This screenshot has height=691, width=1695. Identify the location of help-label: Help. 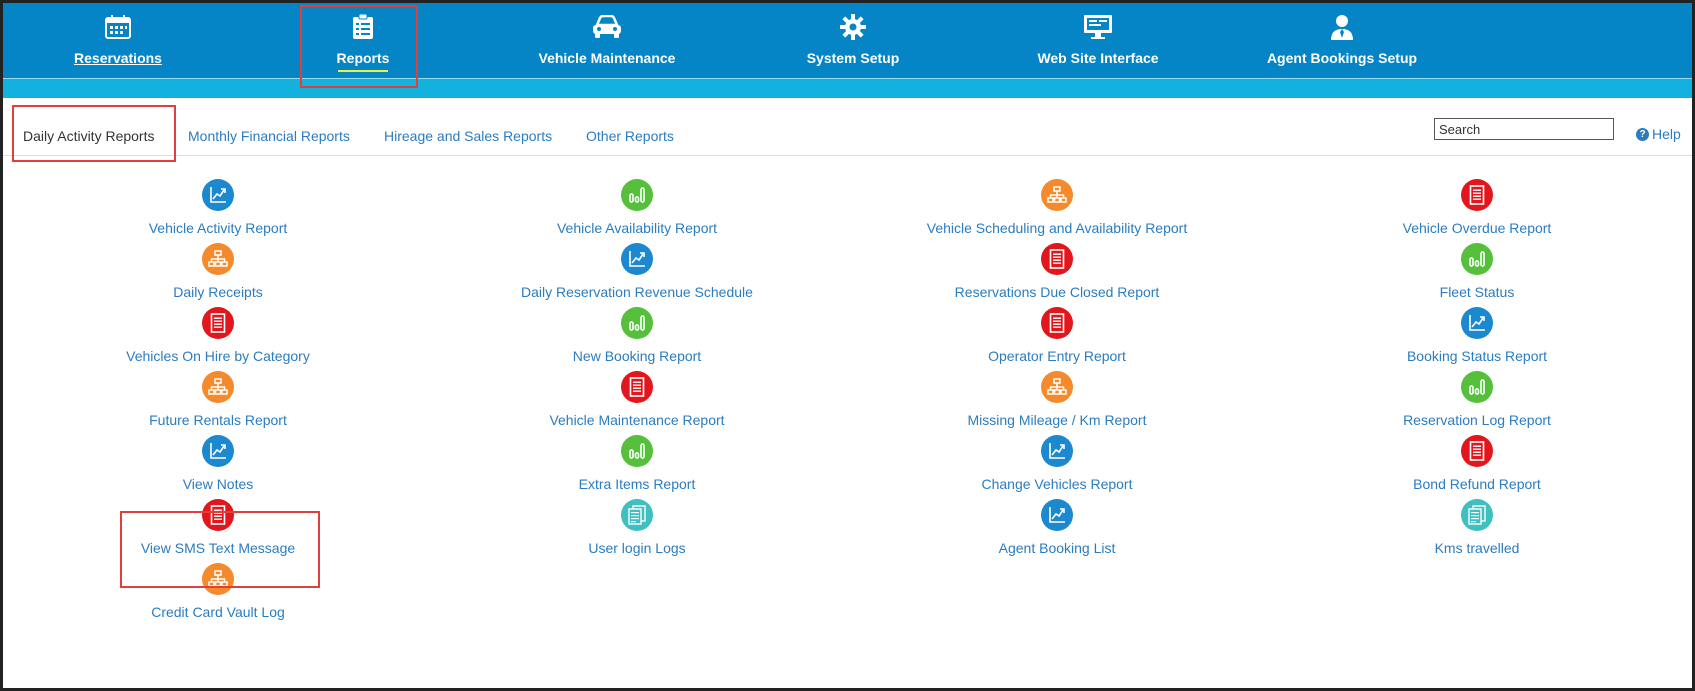
(1666, 134).